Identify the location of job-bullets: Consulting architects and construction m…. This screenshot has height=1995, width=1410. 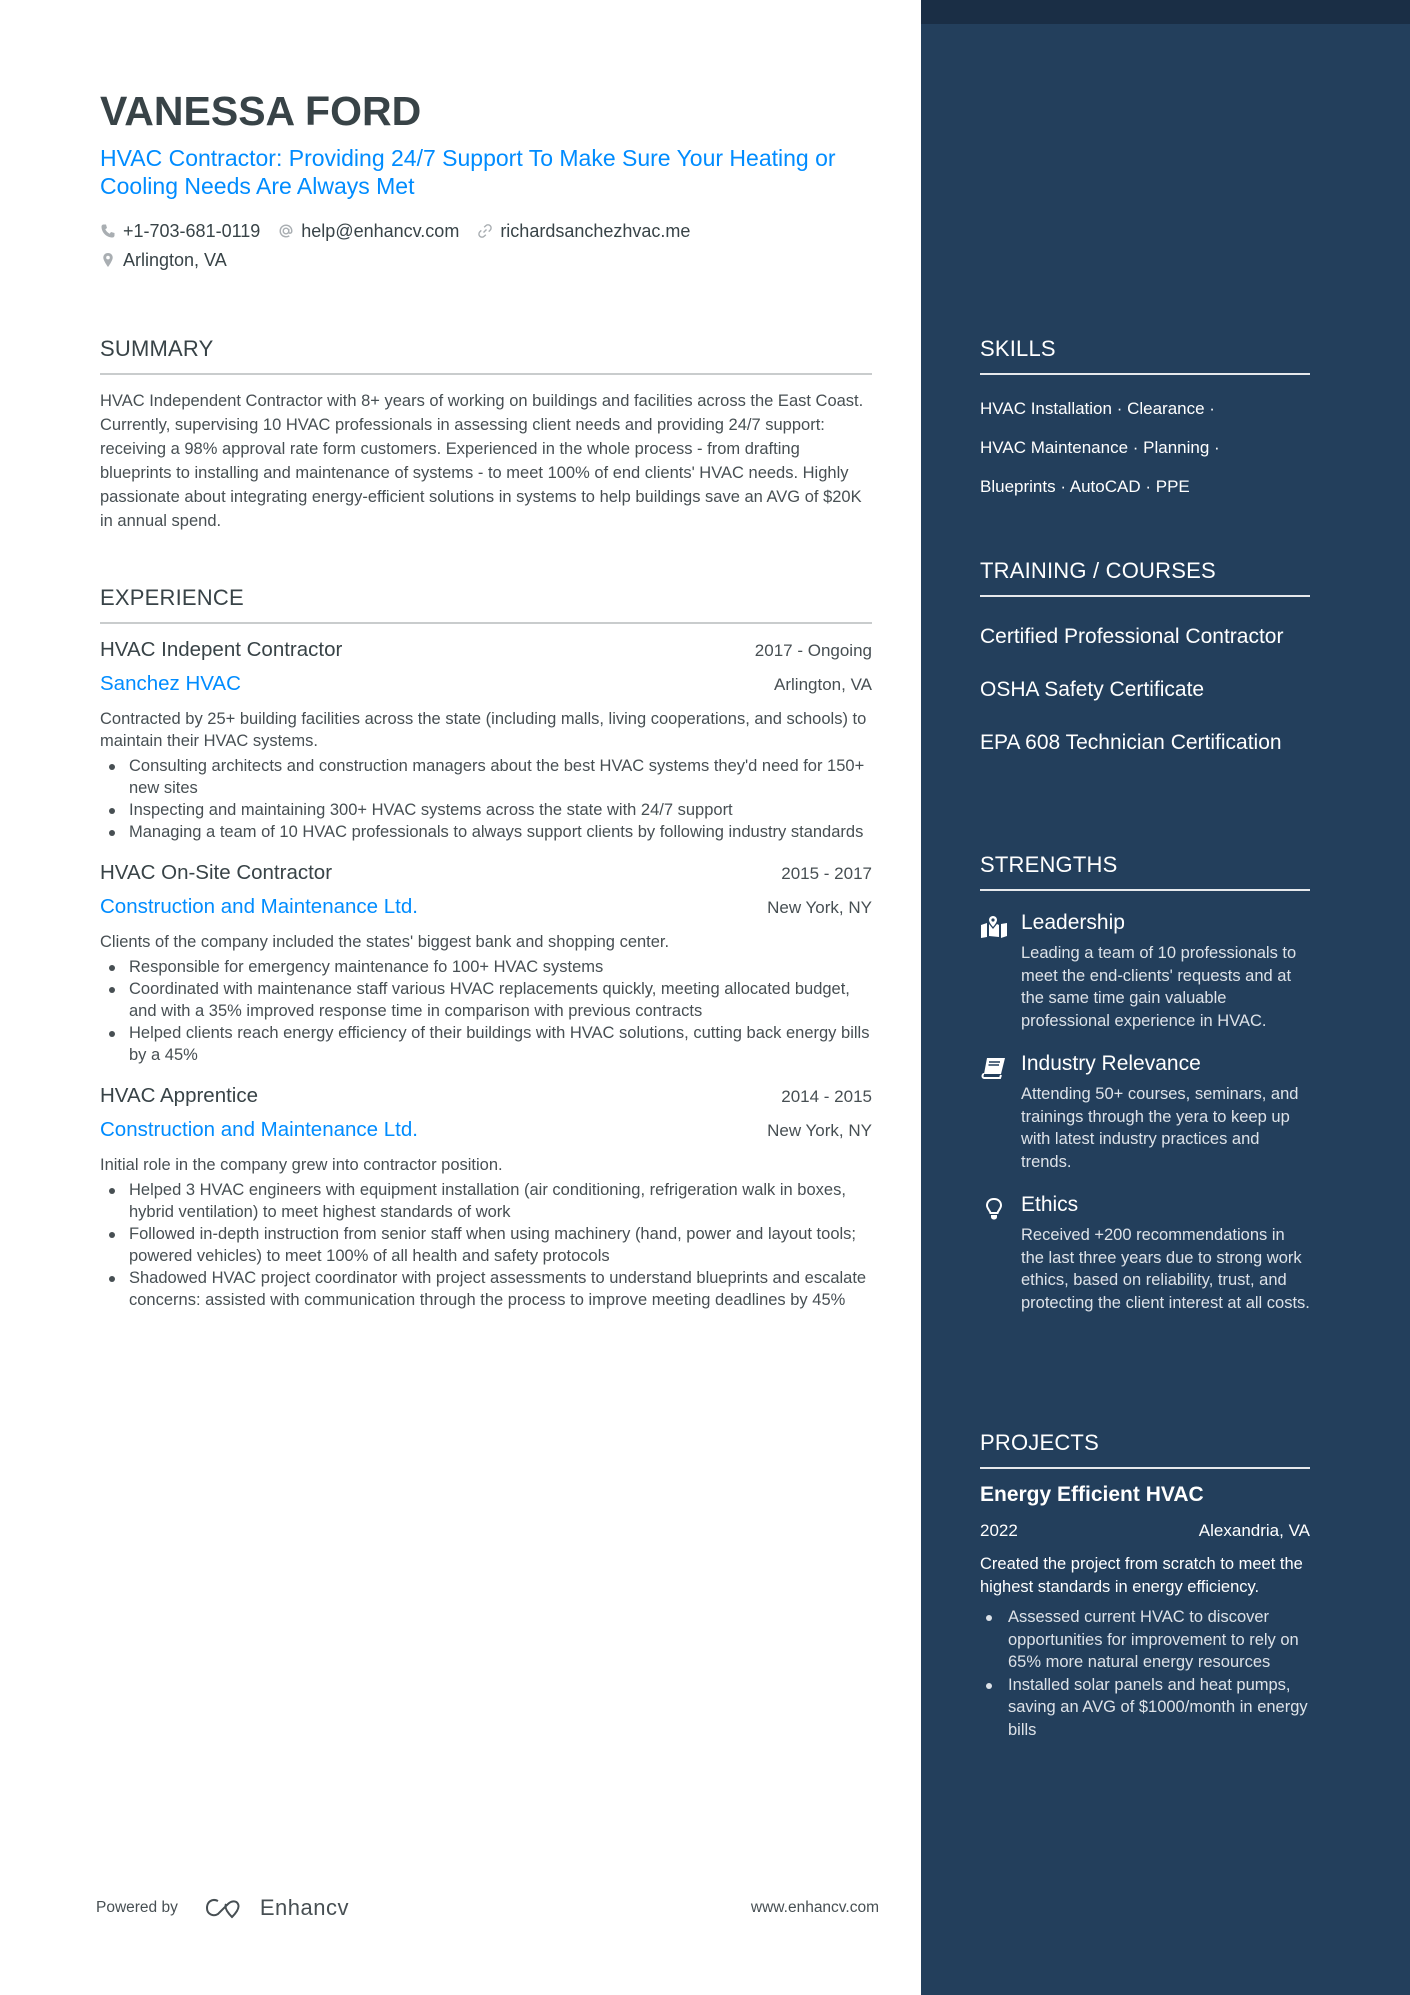
(486, 799).